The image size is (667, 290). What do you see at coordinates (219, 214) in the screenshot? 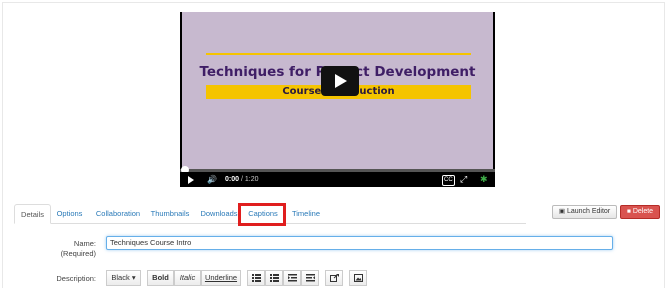
I see `tab-downloads: Downloads` at bounding box center [219, 214].